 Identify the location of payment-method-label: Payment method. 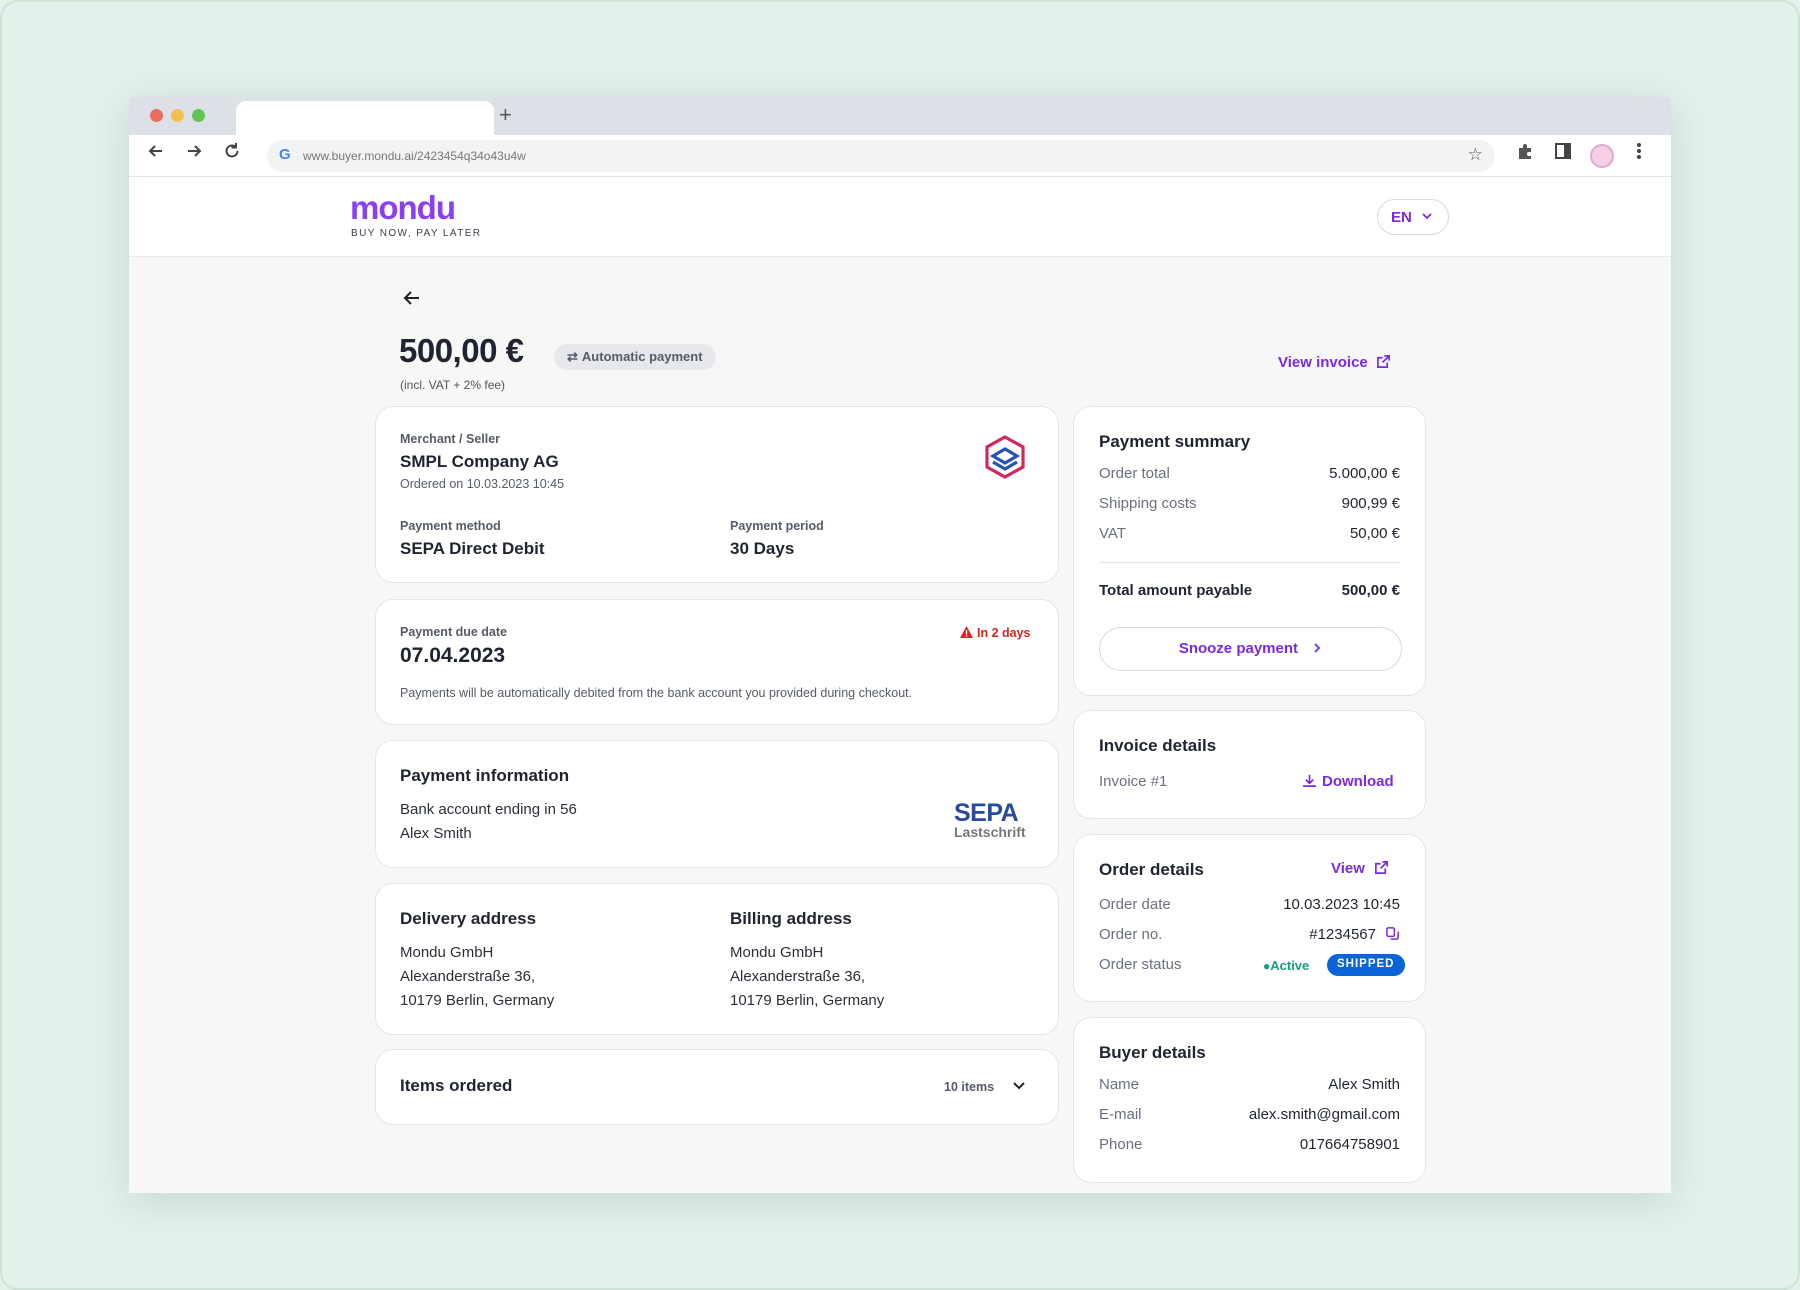
(450, 526).